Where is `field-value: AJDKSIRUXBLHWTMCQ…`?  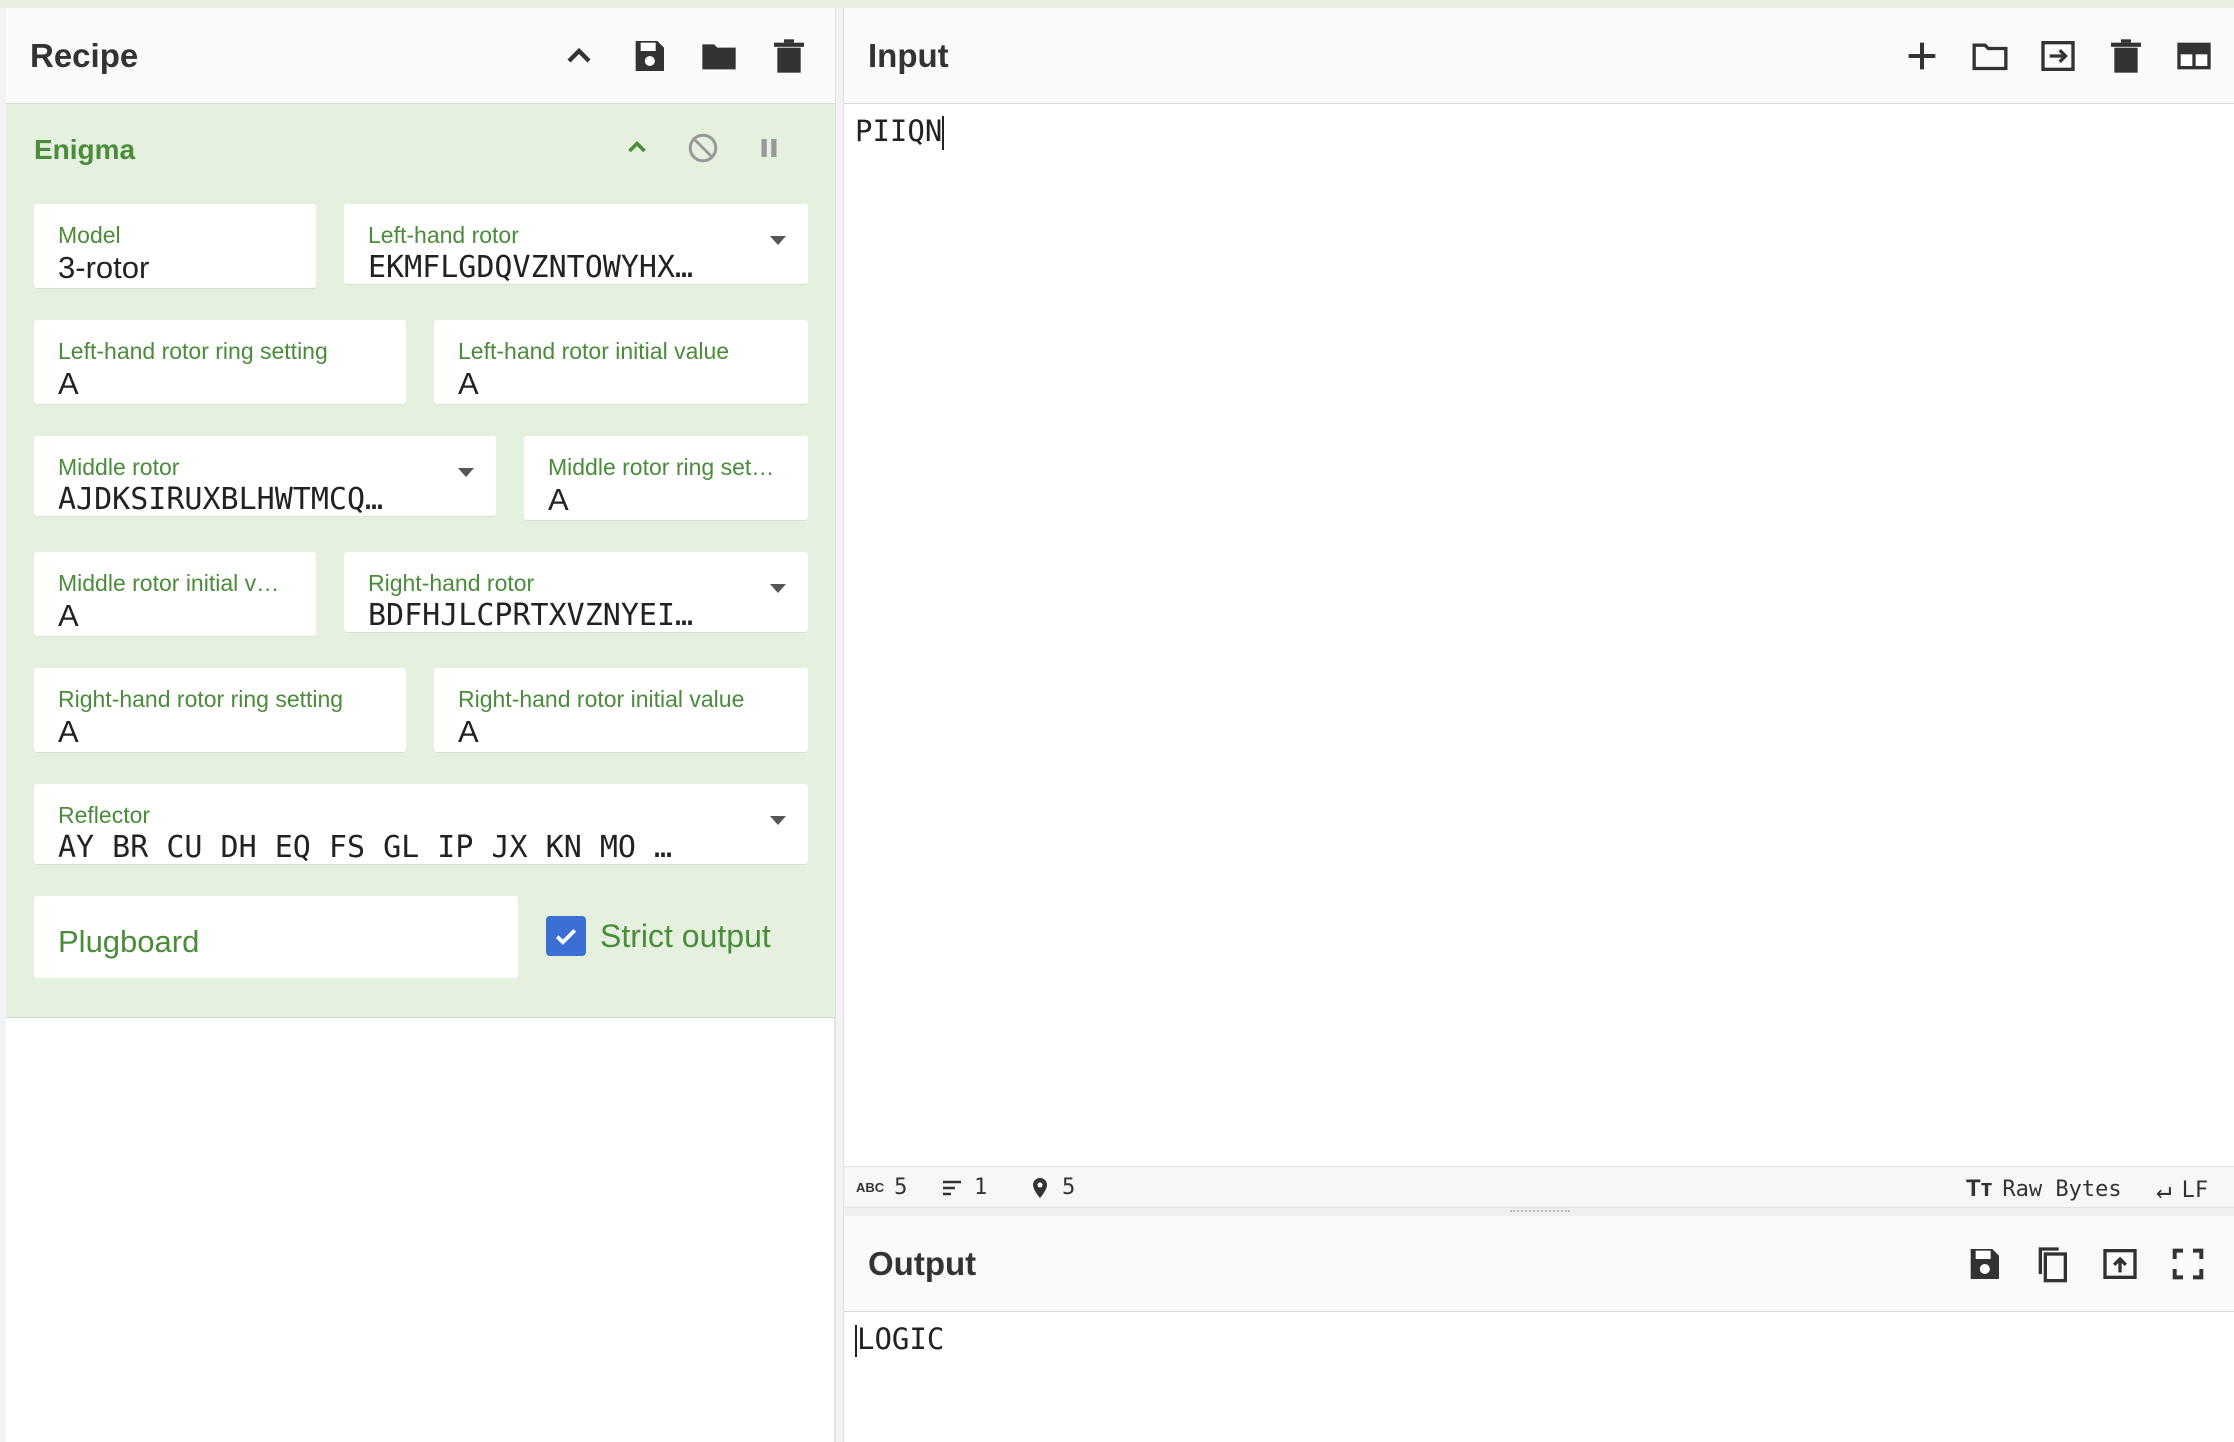
field-value: AJDKSIRUXBLHWTMCQ… is located at coordinates (221, 499).